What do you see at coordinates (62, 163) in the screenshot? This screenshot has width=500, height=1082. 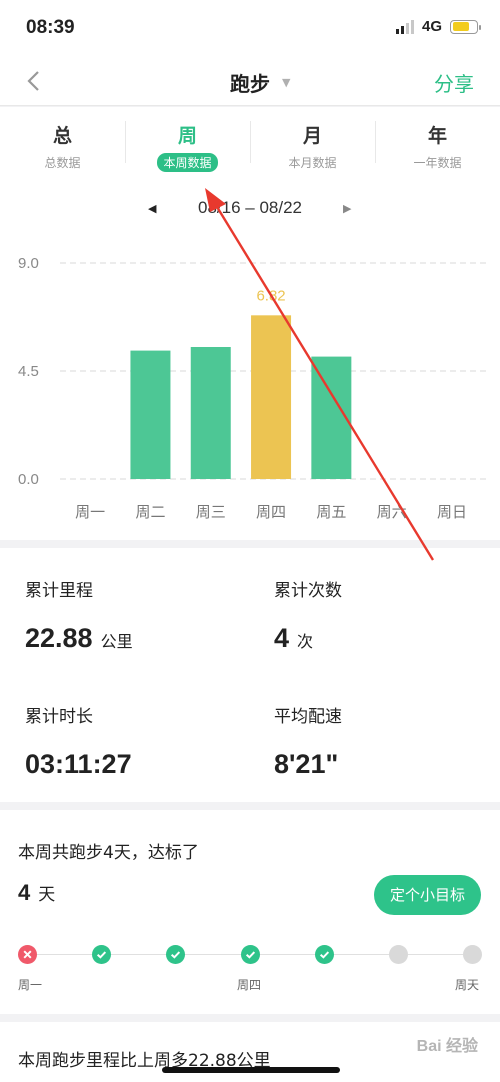 I see `tab-subtitle: 总数据` at bounding box center [62, 163].